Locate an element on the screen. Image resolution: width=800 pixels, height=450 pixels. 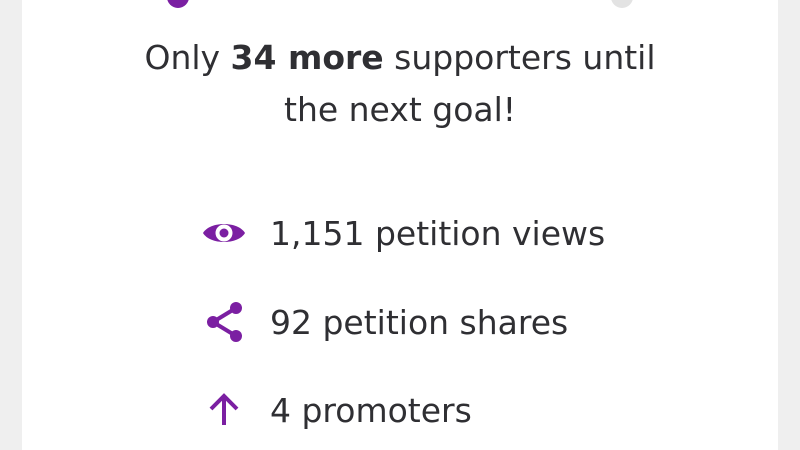
stat-label: 4 promoters is located at coordinates (371, 410).